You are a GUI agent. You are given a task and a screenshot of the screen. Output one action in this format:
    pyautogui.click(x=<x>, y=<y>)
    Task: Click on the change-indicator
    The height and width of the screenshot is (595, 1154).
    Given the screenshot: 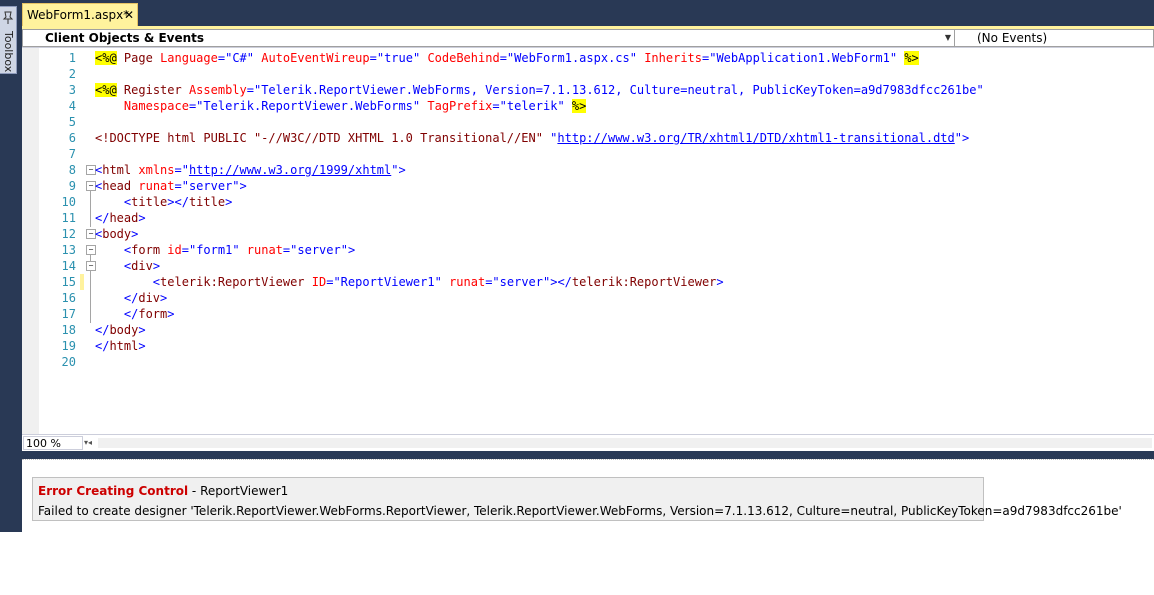 What is the action you would take?
    pyautogui.click(x=82, y=282)
    